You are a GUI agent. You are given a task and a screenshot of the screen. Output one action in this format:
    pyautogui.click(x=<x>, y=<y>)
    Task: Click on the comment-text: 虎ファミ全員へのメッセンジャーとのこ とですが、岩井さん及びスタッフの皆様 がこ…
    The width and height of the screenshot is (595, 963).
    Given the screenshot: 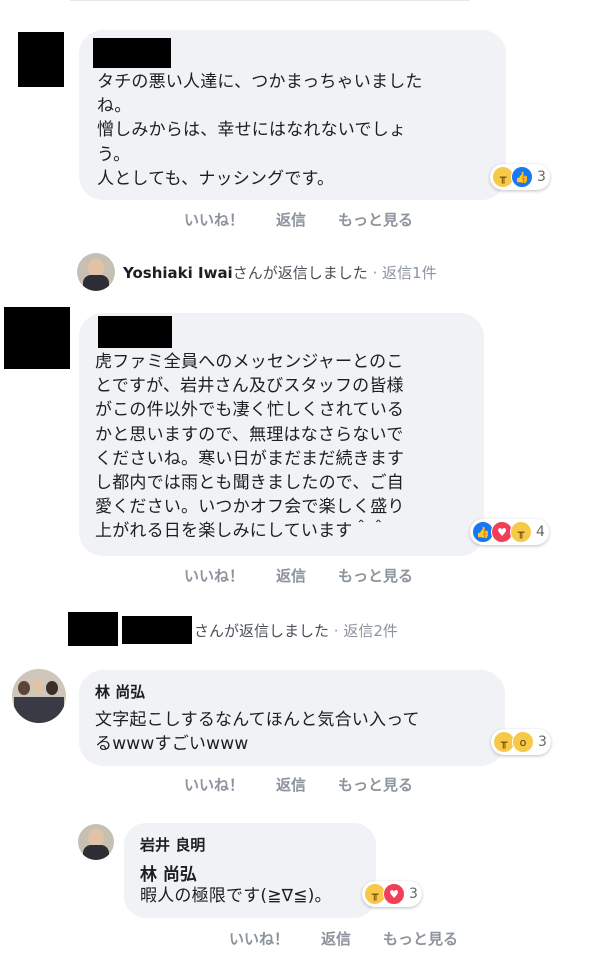 What is the action you would take?
    pyautogui.click(x=250, y=447)
    